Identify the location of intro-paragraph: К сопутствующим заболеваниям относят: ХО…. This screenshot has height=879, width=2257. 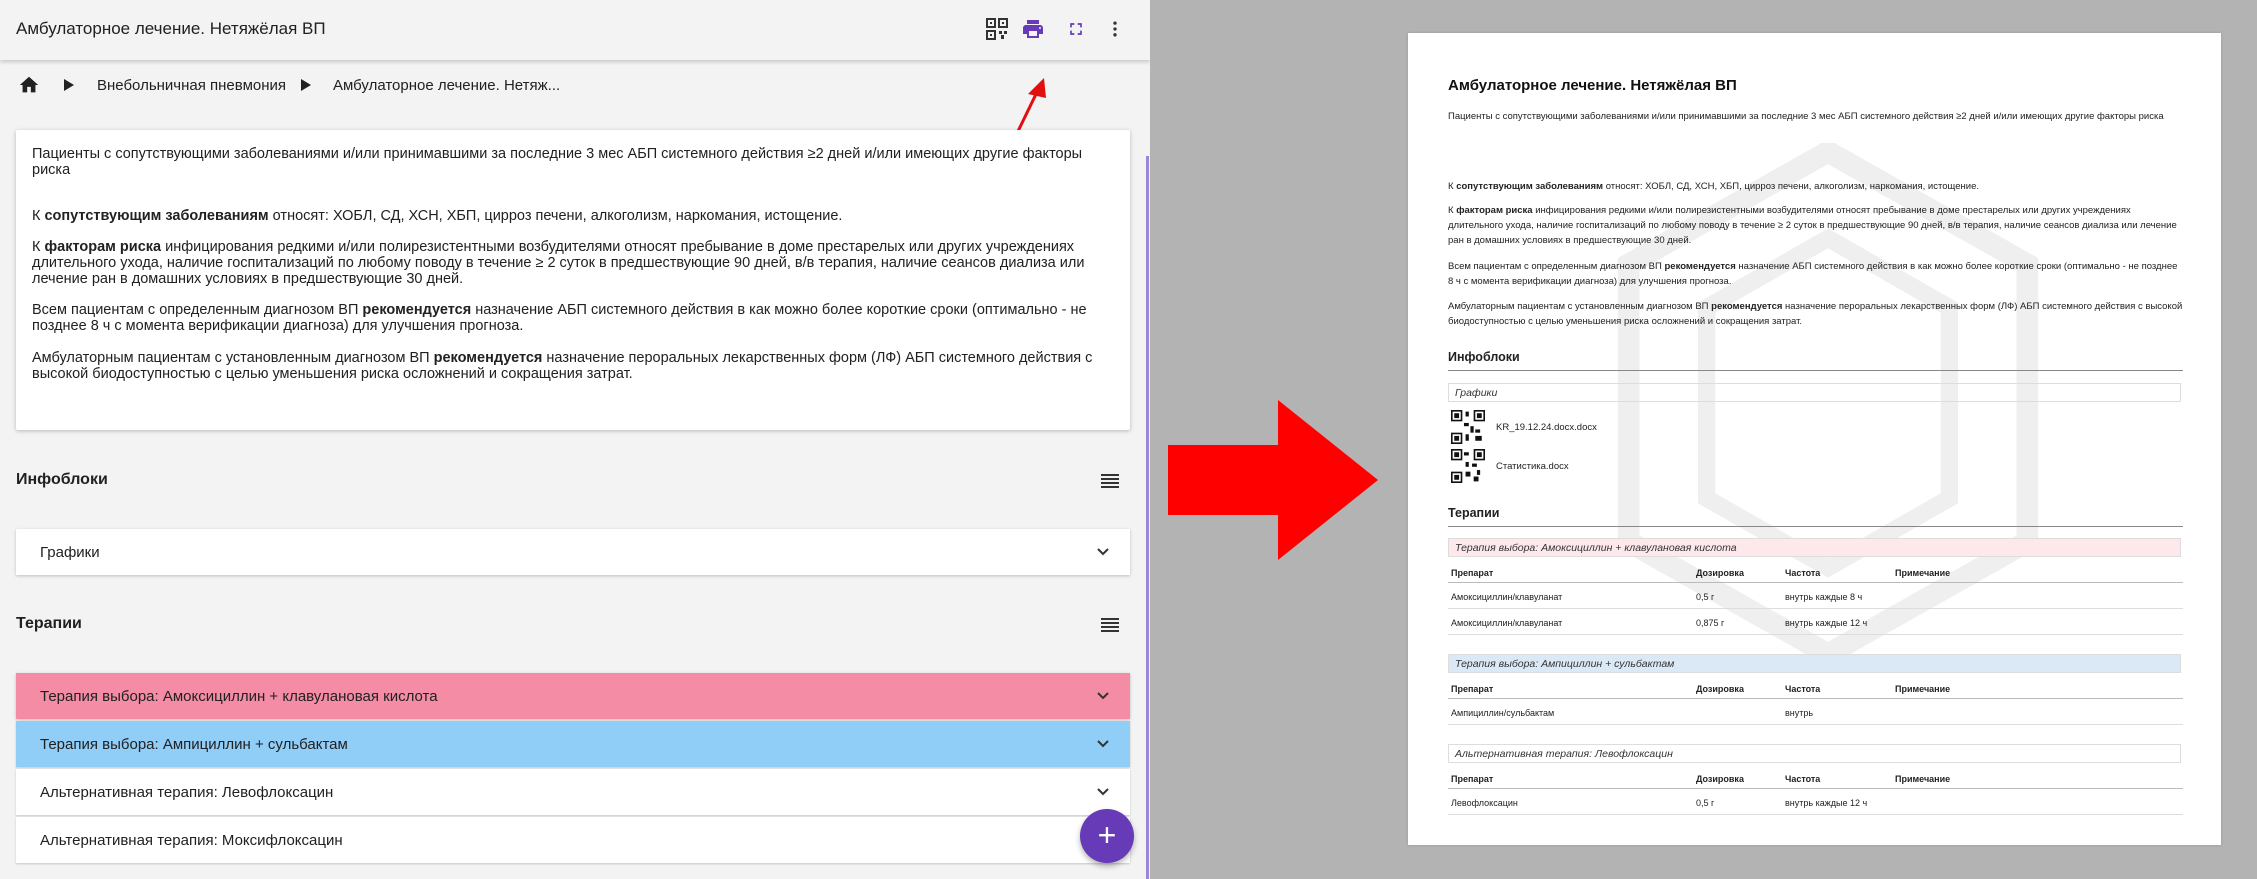
(437, 216).